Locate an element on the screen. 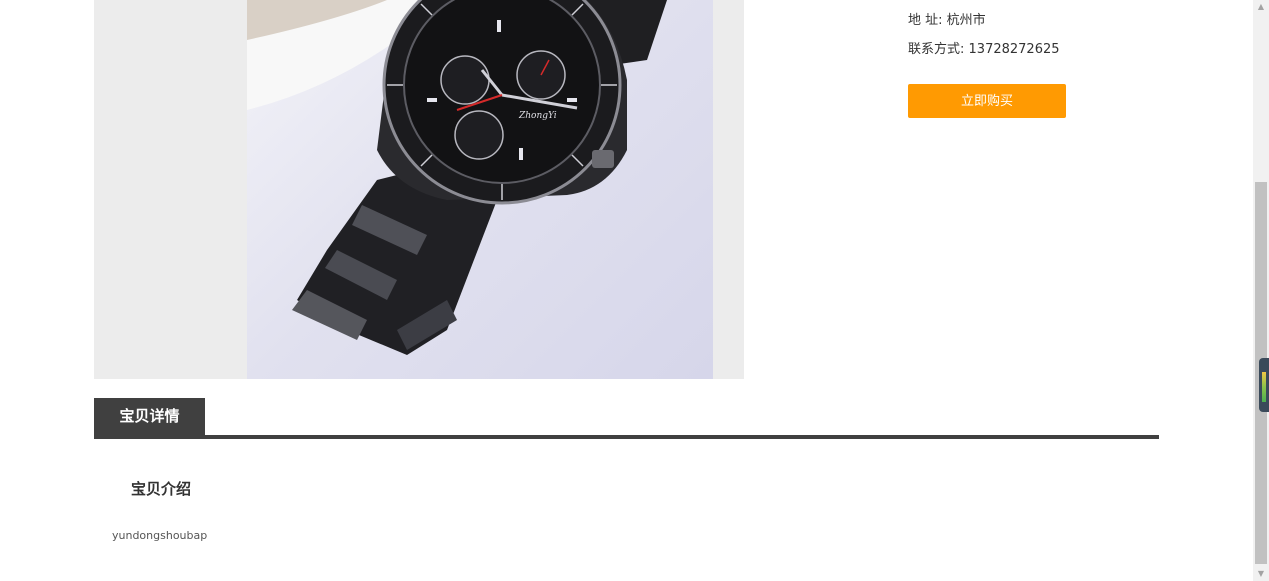 Image resolution: width=1269 pixels, height=581 pixels. tab-product-details: 宝贝详情 is located at coordinates (149, 416).